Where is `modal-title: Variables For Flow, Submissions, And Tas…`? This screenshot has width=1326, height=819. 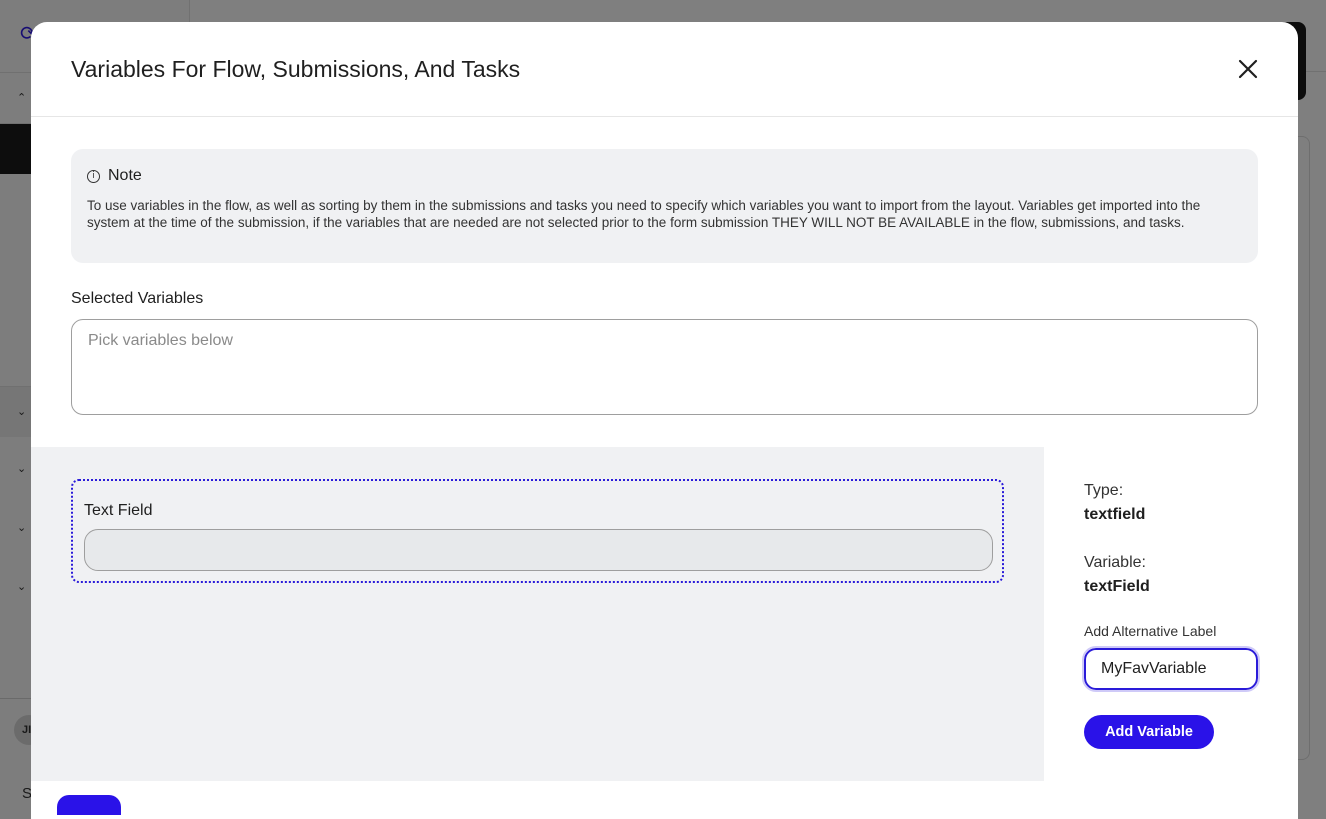 modal-title: Variables For Flow, Submissions, And Tas… is located at coordinates (296, 69).